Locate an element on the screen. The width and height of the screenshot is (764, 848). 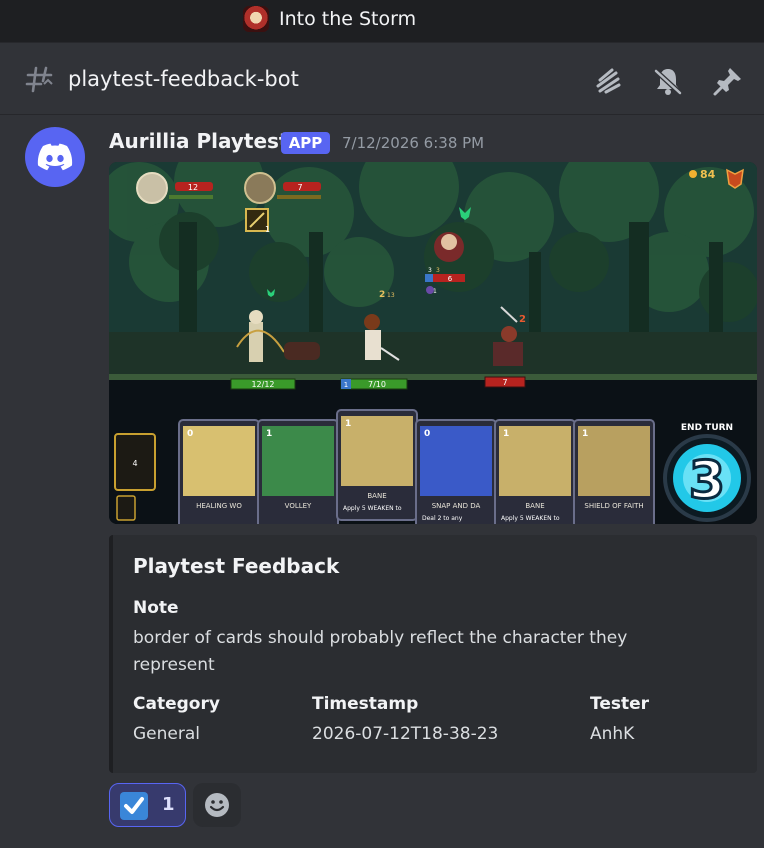
discard-pile is located at coordinates (126, 508).